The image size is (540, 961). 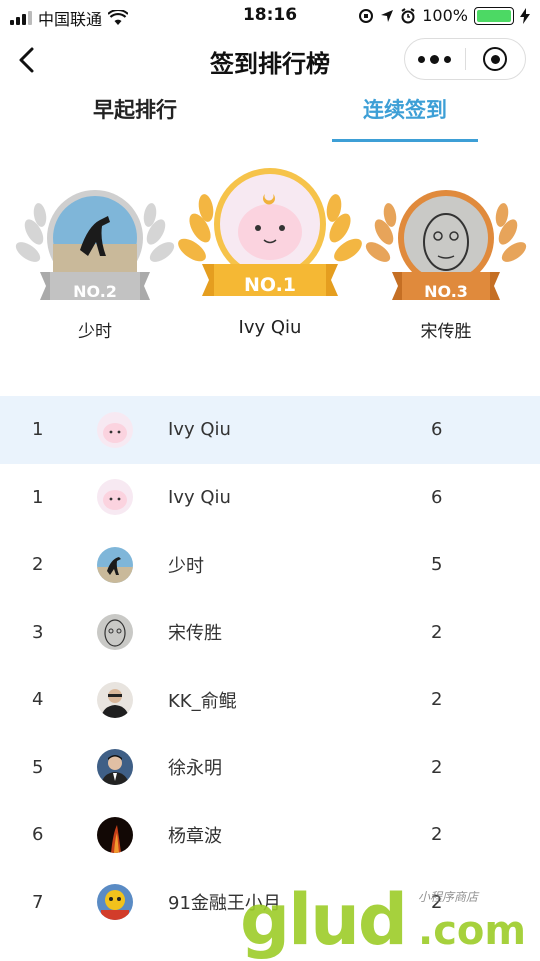 I want to click on podium-second: NO.2 少时, so click(x=95, y=251).